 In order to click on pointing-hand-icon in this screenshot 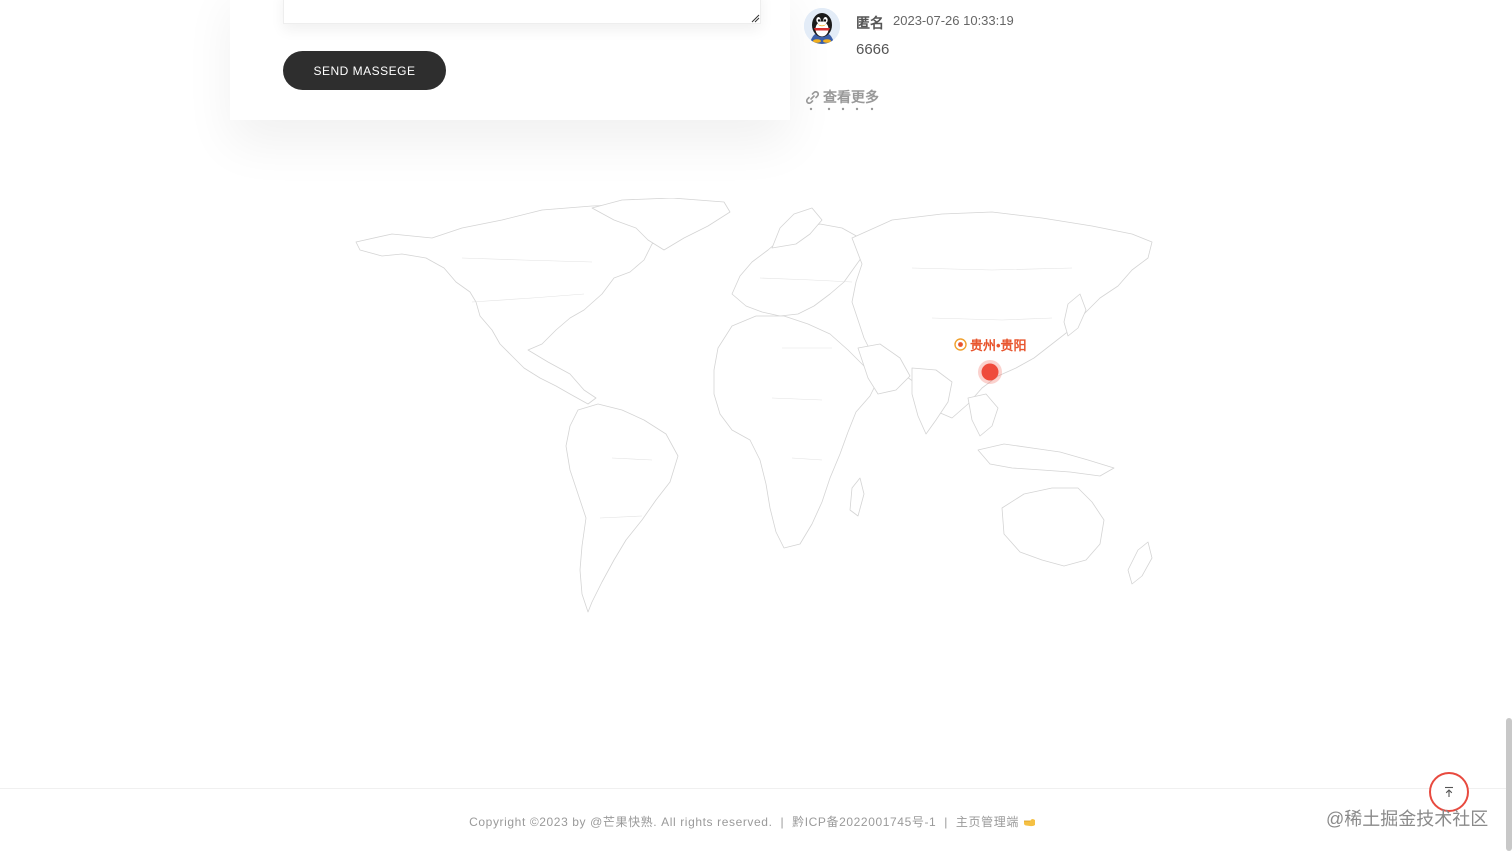, I will do `click(1029, 823)`.